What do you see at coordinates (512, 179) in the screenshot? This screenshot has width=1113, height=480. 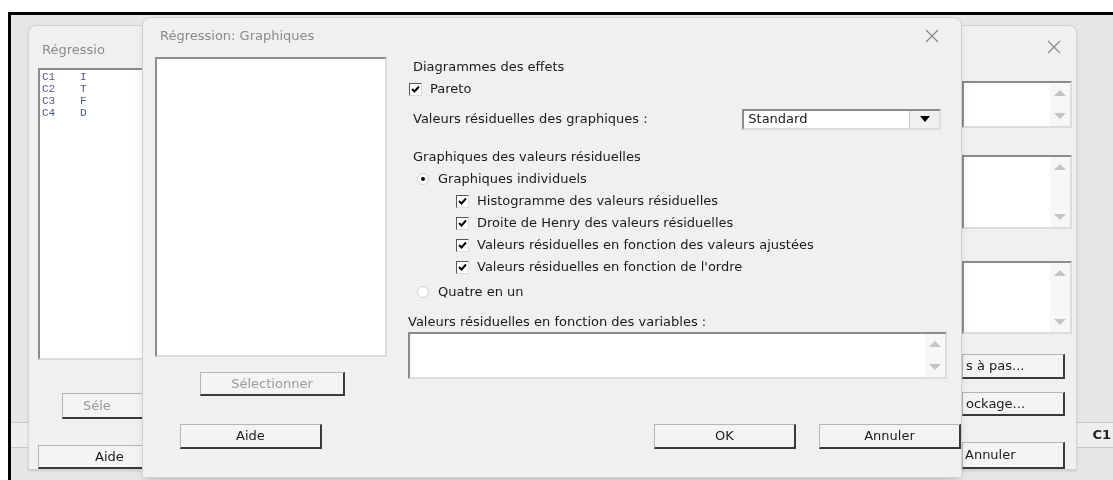 I see `radio-label: Graphiques individuels` at bounding box center [512, 179].